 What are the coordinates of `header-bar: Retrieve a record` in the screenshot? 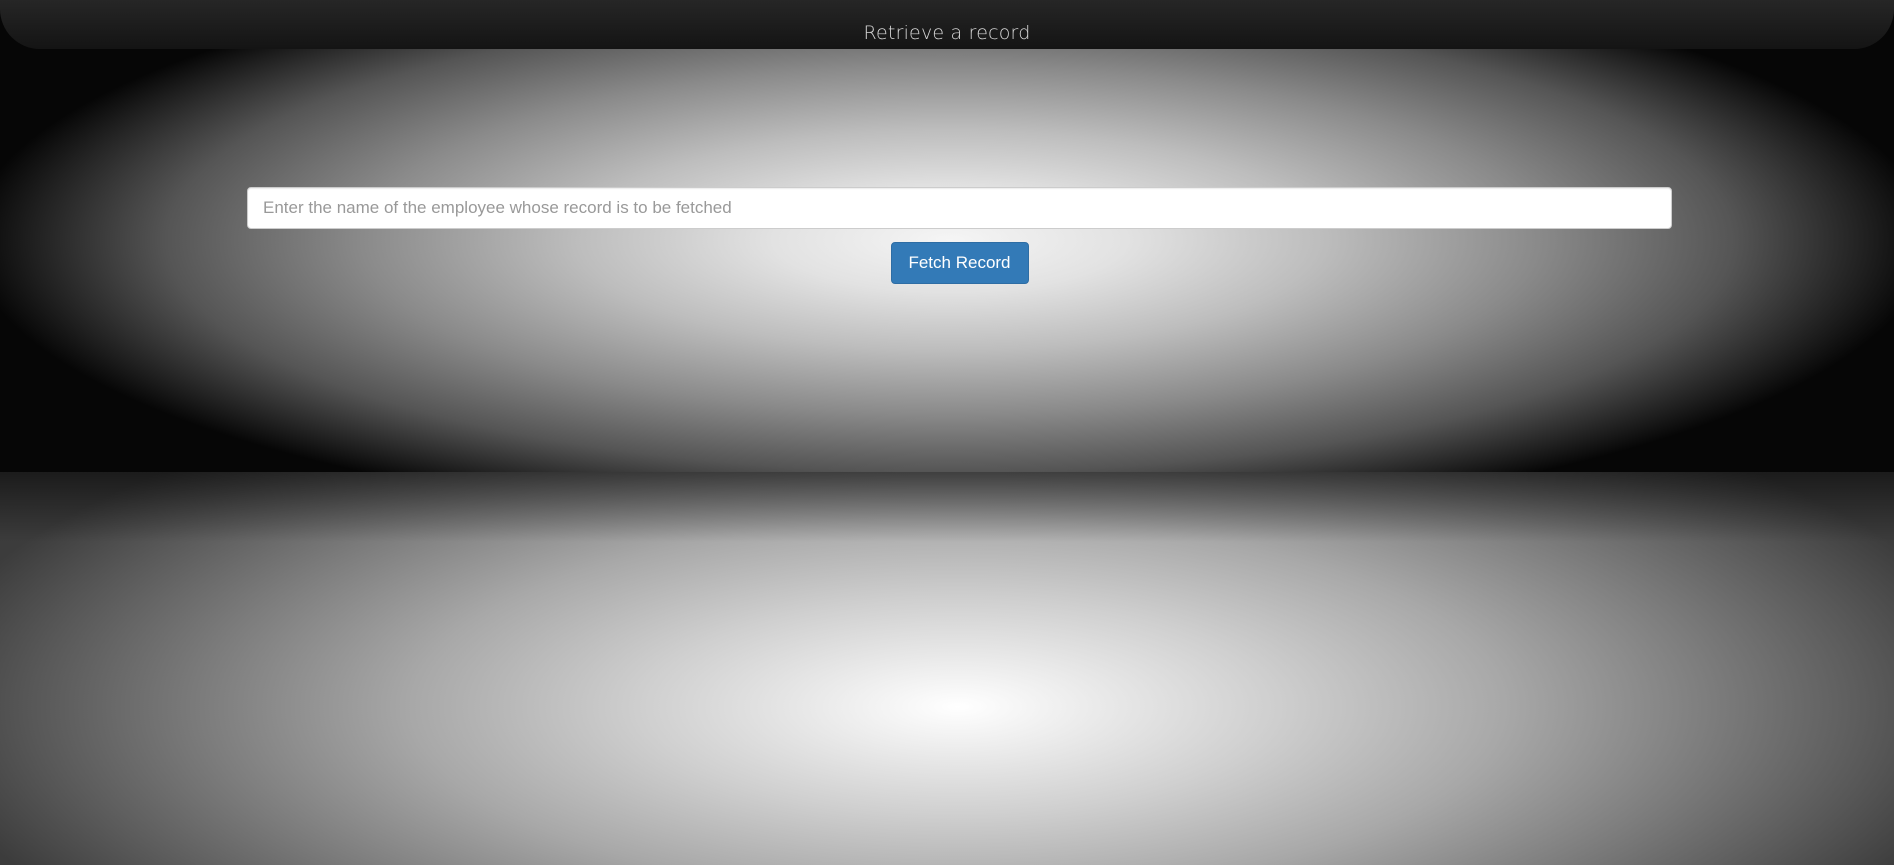 It's located at (947, 24).